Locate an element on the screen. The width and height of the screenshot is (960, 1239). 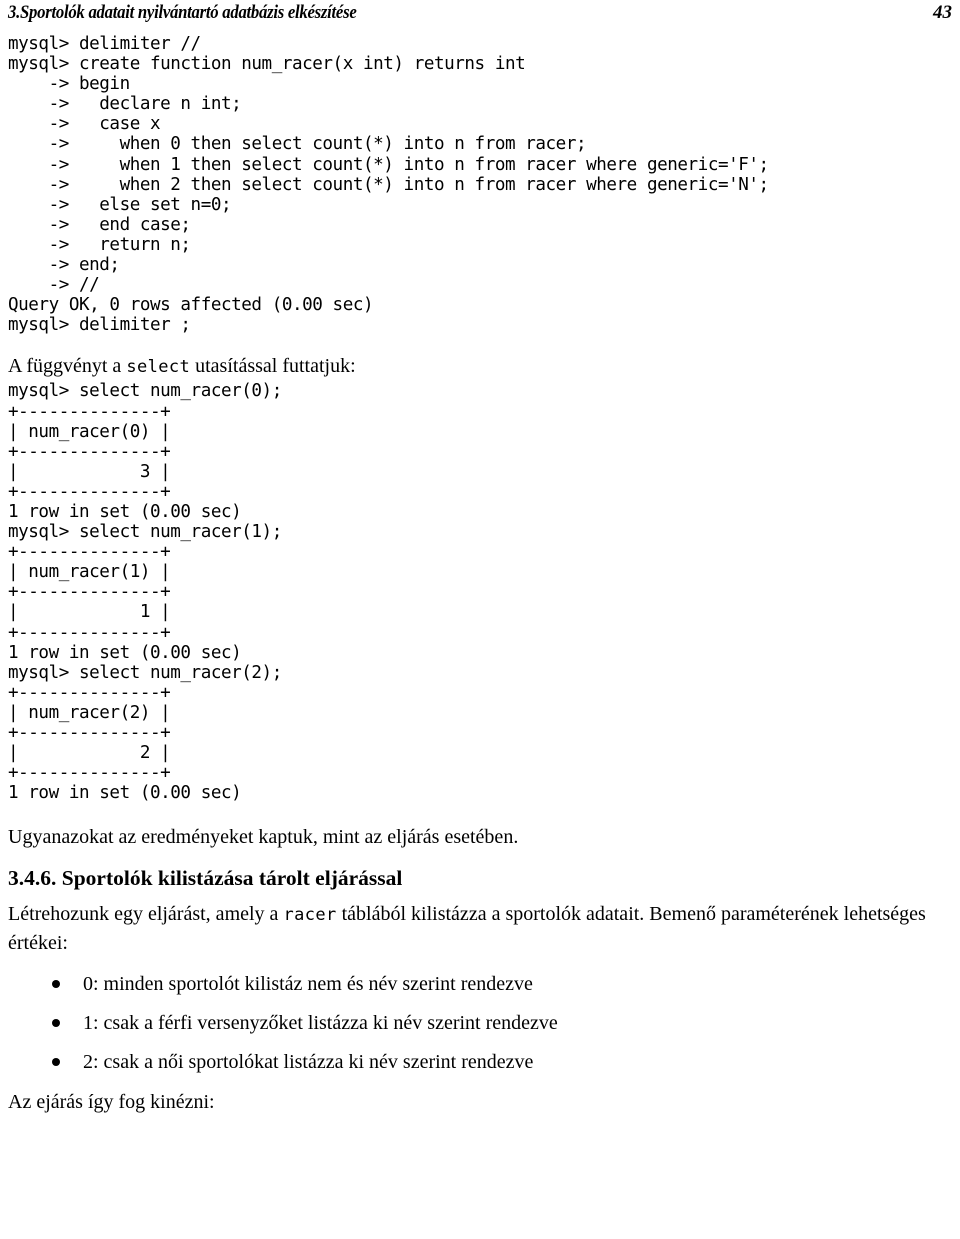
code-block-delimiter-reset: mysql> delimiter ; is located at coordinates (99, 325).